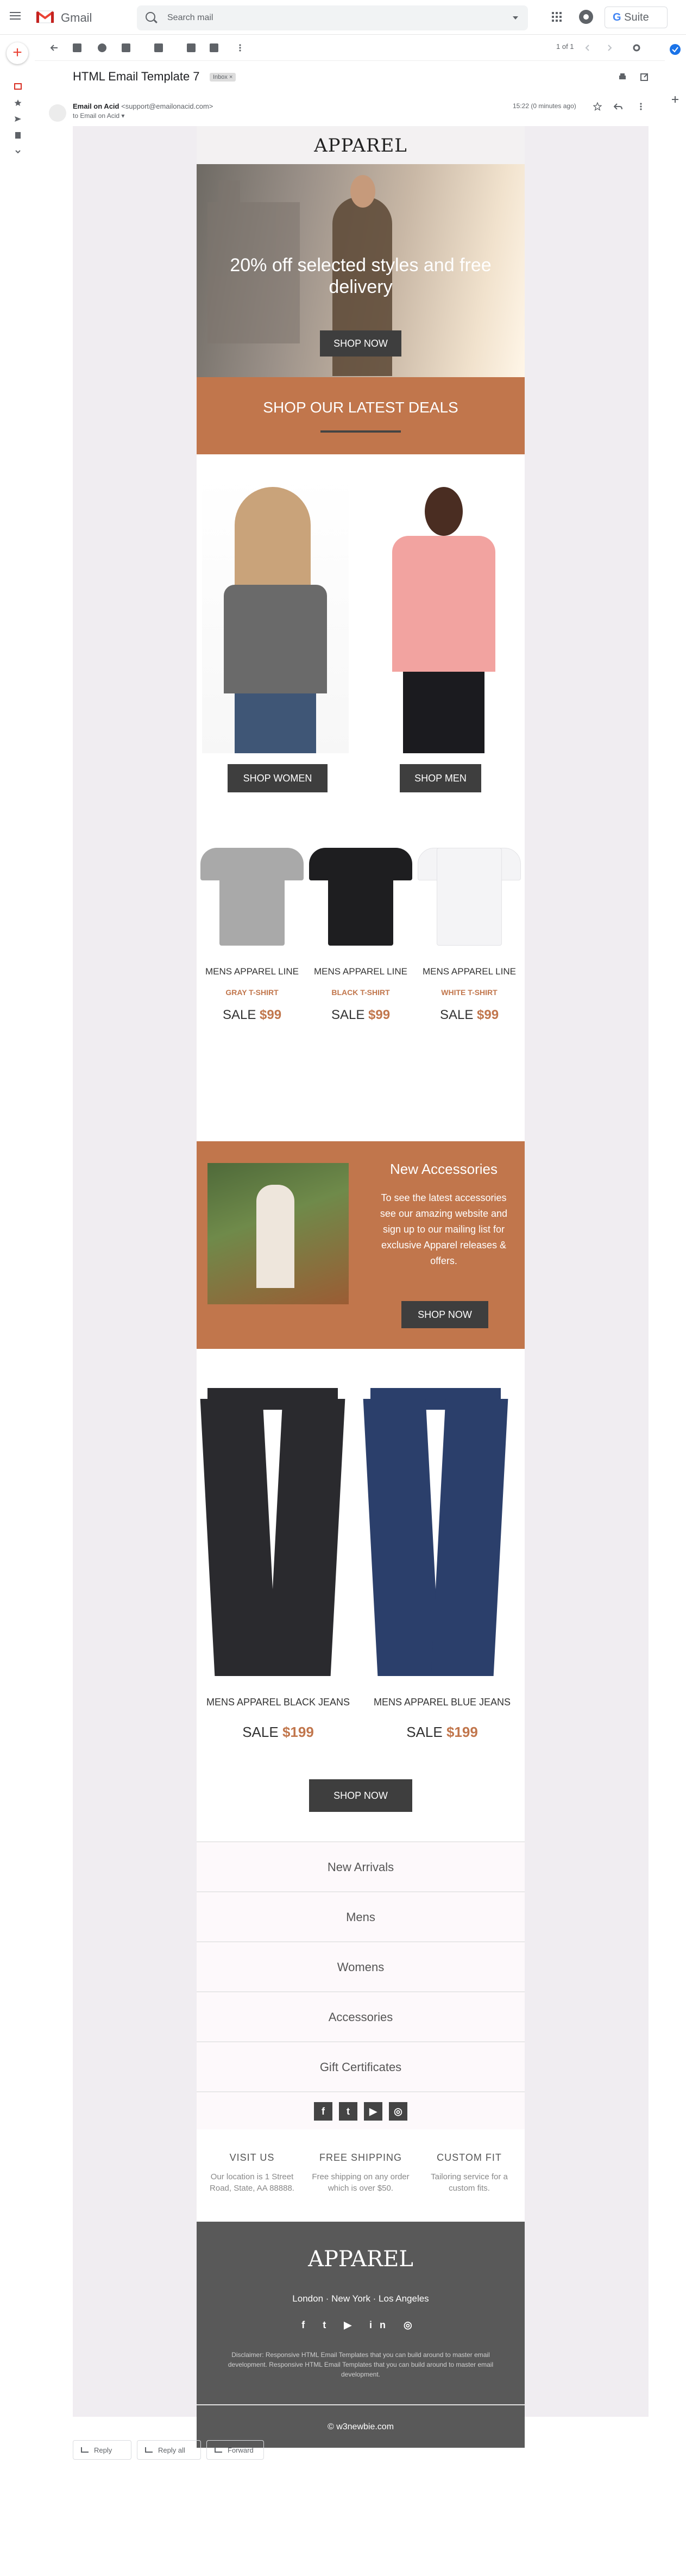  I want to click on older-icon, so click(587, 48).